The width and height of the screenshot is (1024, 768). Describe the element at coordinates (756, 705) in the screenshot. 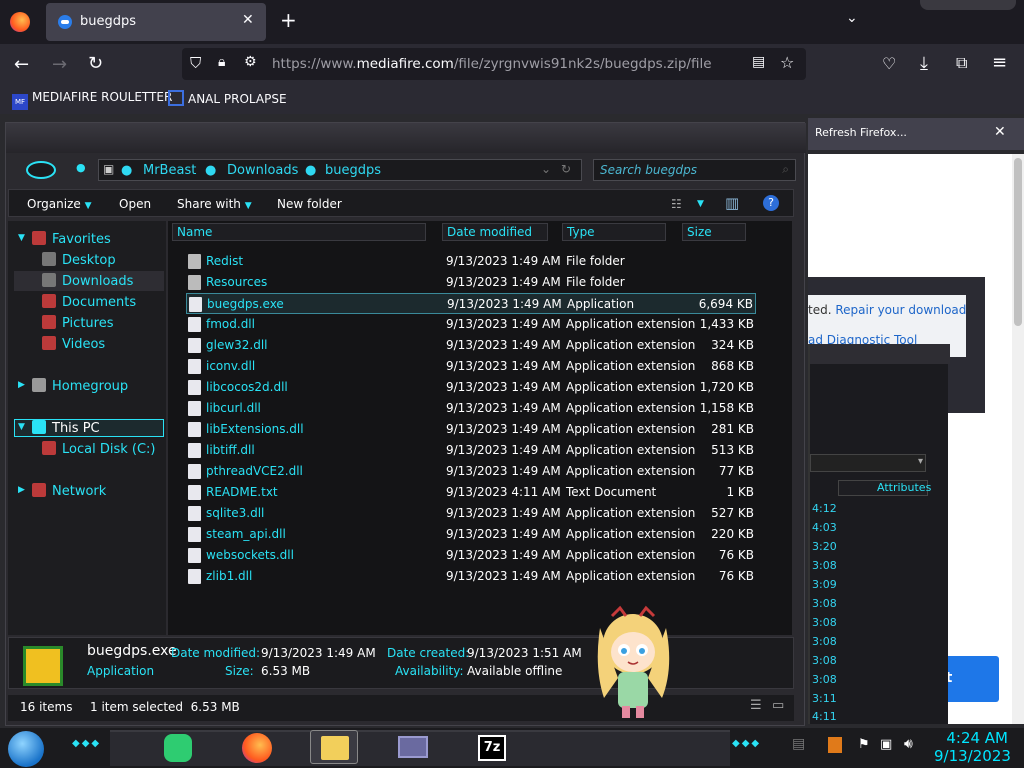

I see `details-view-icon: ☰` at that location.